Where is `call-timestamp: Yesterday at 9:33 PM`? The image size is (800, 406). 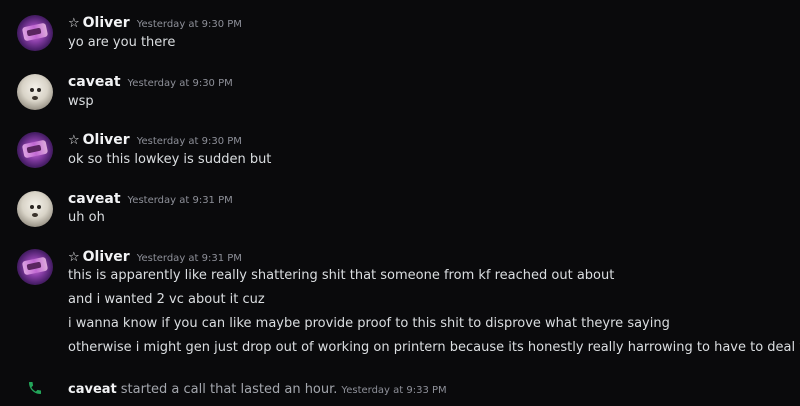 call-timestamp: Yesterday at 9:33 PM is located at coordinates (394, 390).